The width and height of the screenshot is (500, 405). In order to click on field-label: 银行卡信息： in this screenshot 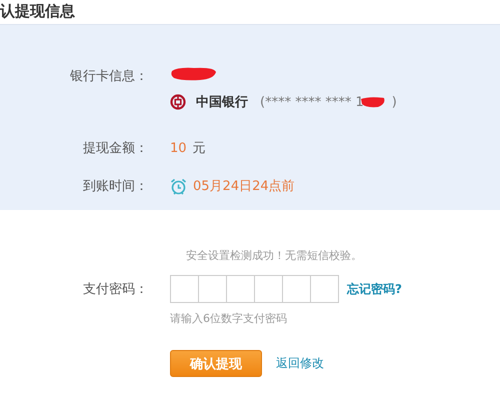, I will do `click(108, 76)`.